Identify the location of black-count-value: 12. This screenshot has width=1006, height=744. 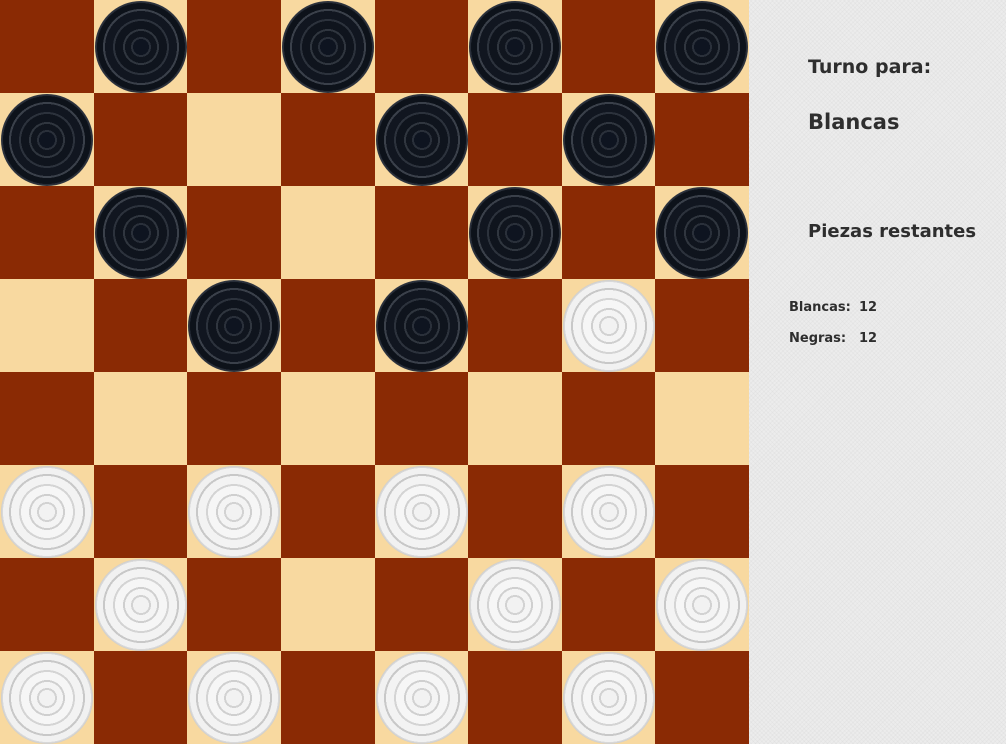
(868, 338).